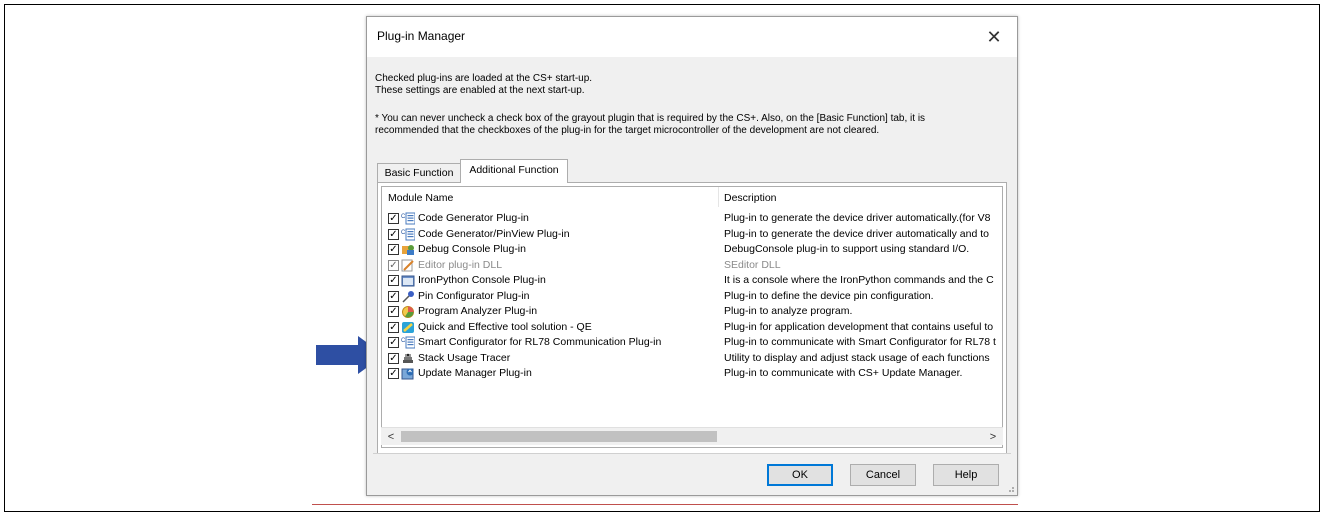 The width and height of the screenshot is (1326, 517). What do you see at coordinates (420, 198) in the screenshot?
I see `column-header-module-name: Module Name` at bounding box center [420, 198].